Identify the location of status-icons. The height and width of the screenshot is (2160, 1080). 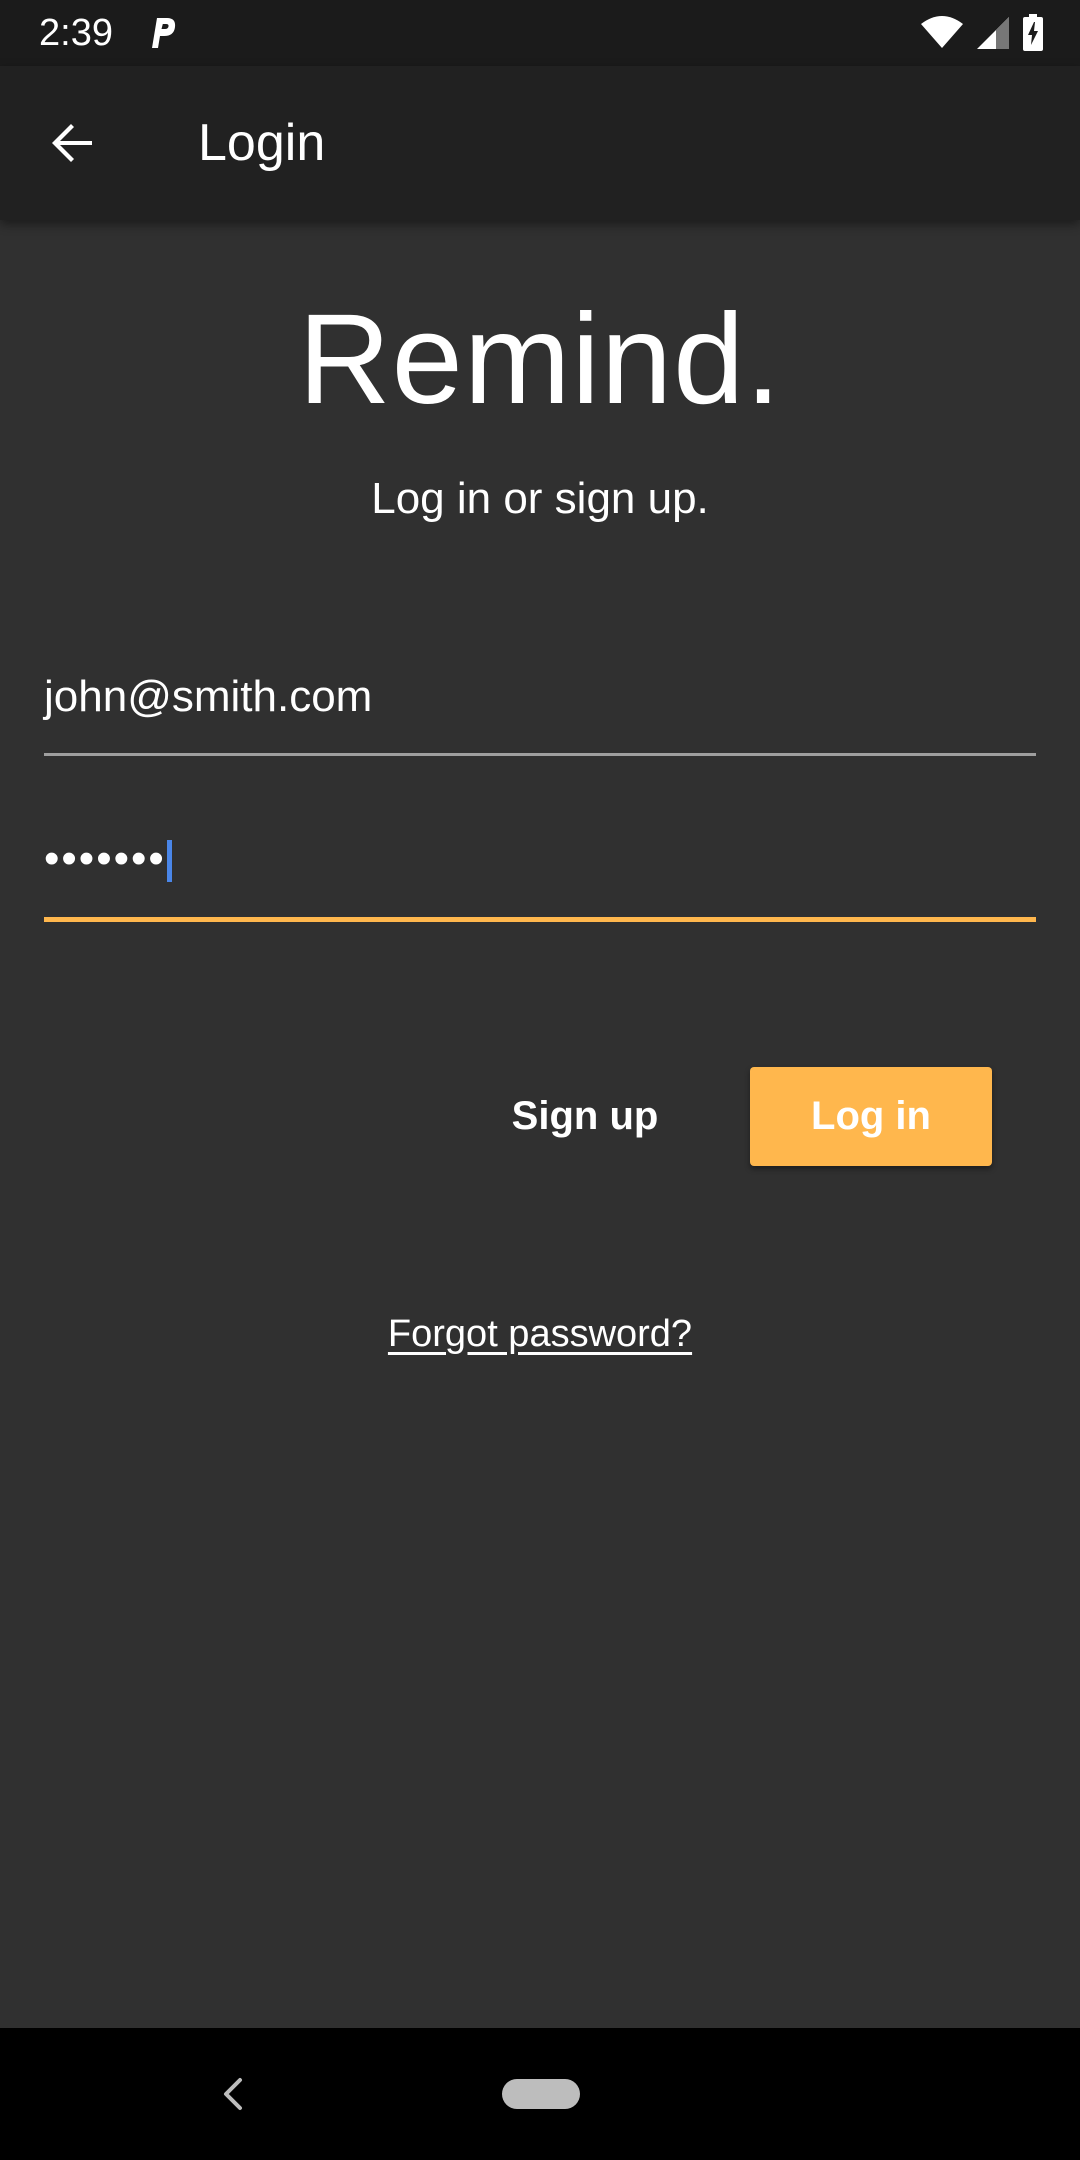
(982, 33).